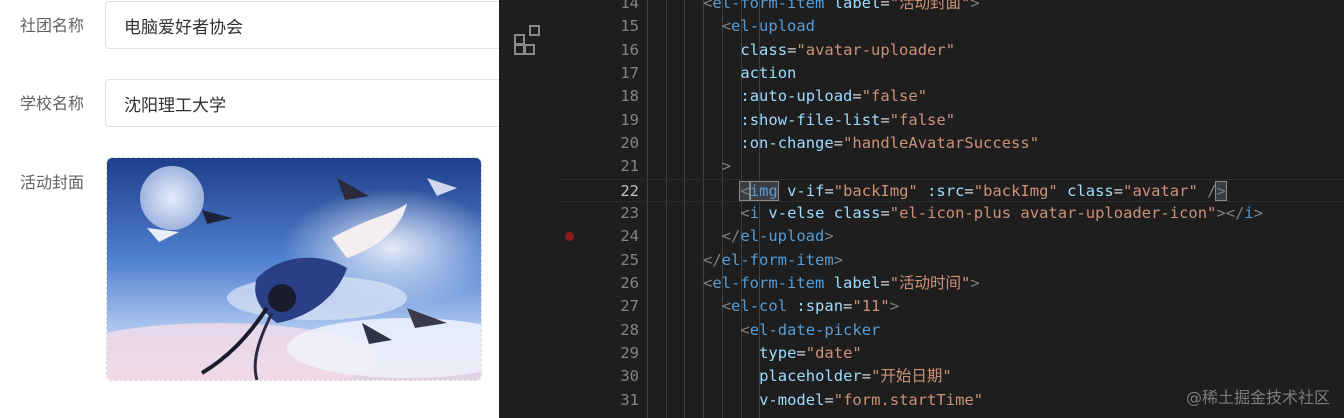 This screenshot has width=1344, height=418. I want to click on line-number: 24, so click(629, 236).